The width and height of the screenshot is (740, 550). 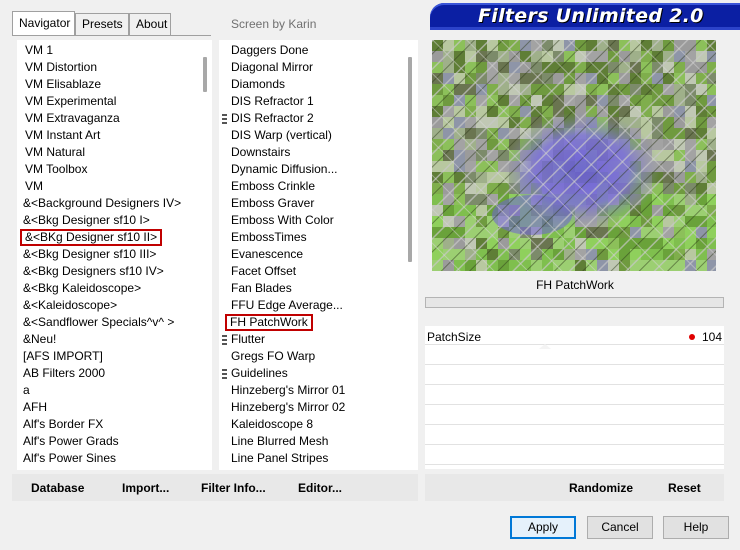 I want to click on category-item: Alf's Power Toys, so click(x=66, y=468).